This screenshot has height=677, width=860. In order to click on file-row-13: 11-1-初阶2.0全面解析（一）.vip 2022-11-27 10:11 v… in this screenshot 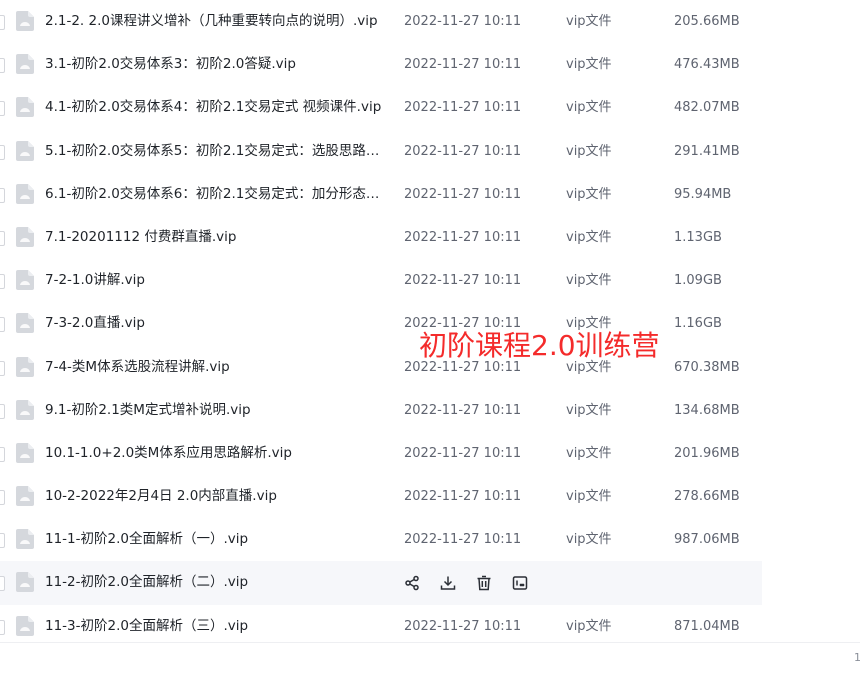, I will do `click(381, 539)`.